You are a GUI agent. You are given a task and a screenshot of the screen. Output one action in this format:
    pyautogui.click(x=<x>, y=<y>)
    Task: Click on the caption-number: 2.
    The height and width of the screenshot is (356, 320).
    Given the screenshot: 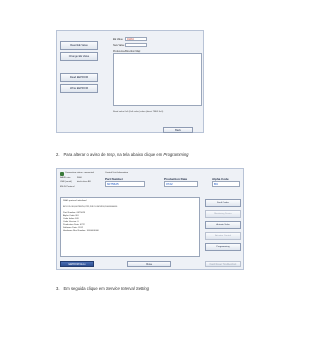 What is the action you would take?
    pyautogui.click(x=58, y=154)
    